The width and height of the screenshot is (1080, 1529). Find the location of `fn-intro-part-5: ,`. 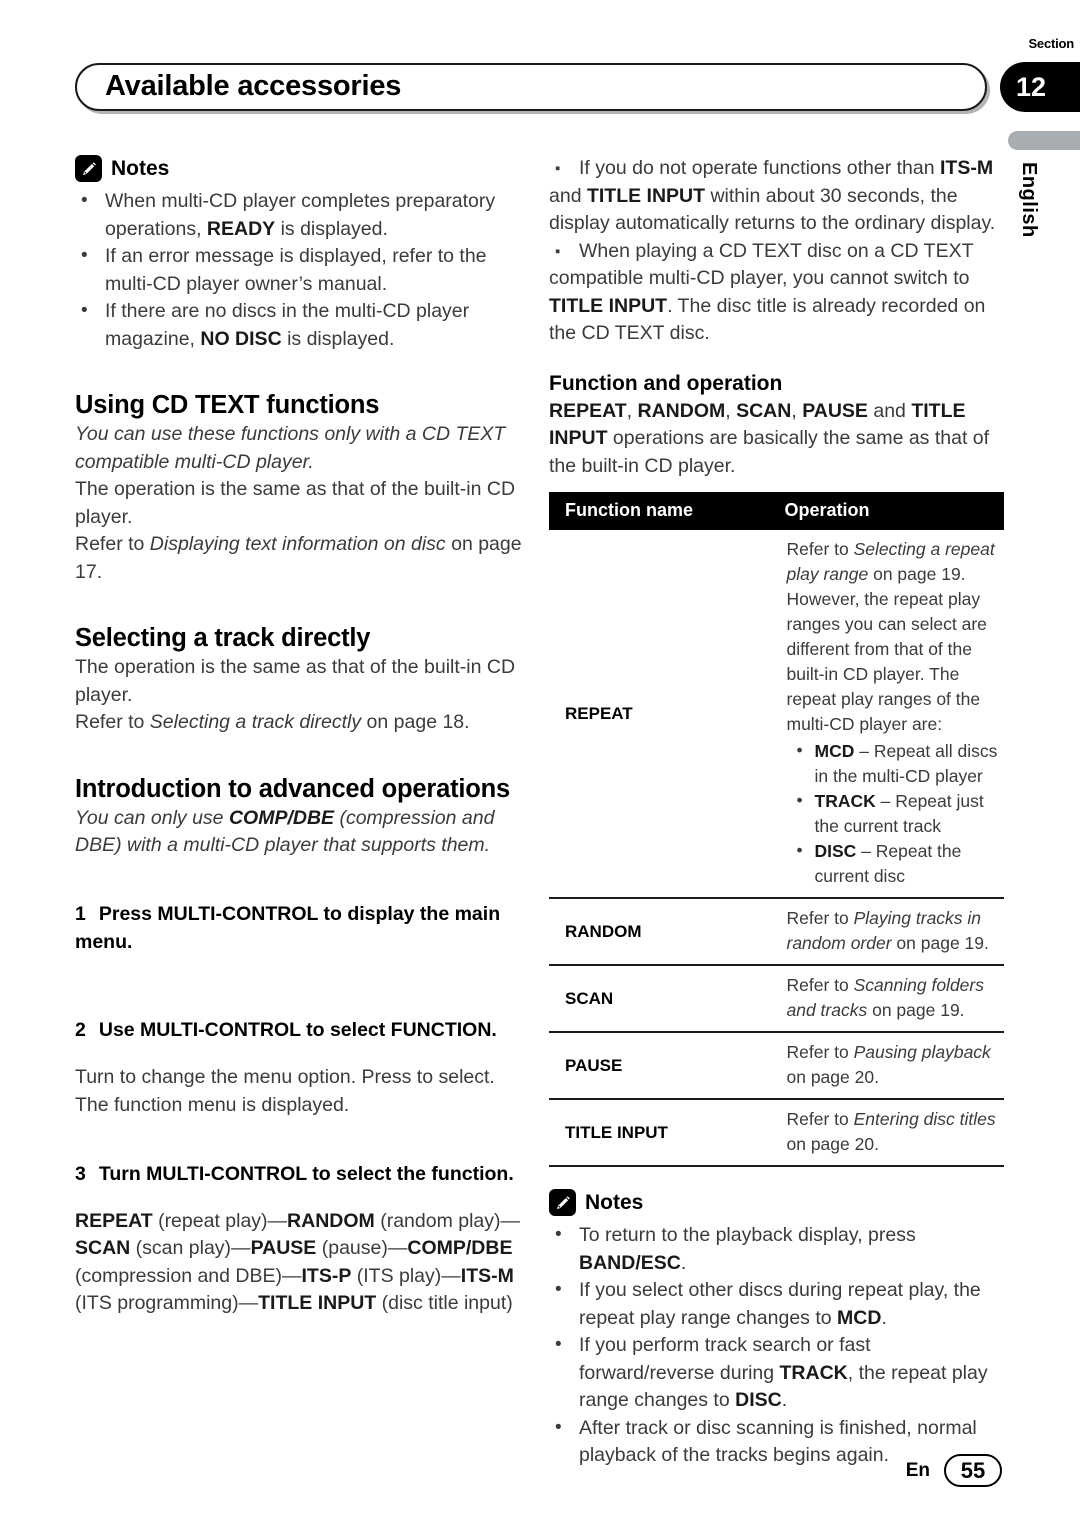

fn-intro-part-5: , is located at coordinates (797, 410).